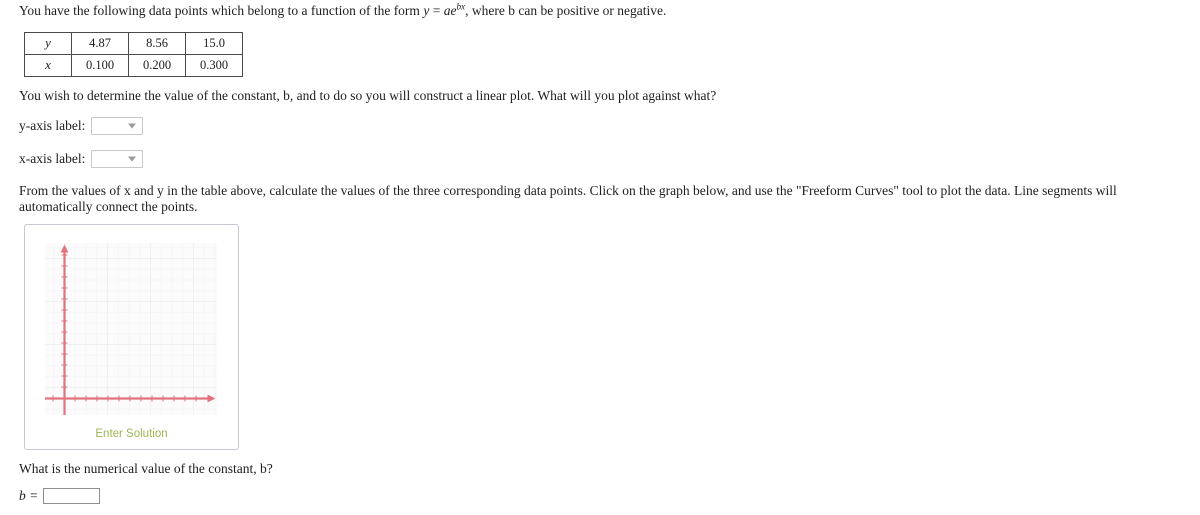 Image resolution: width=1200 pixels, height=515 pixels. What do you see at coordinates (29, 495) in the screenshot?
I see `answer-label: b =` at bounding box center [29, 495].